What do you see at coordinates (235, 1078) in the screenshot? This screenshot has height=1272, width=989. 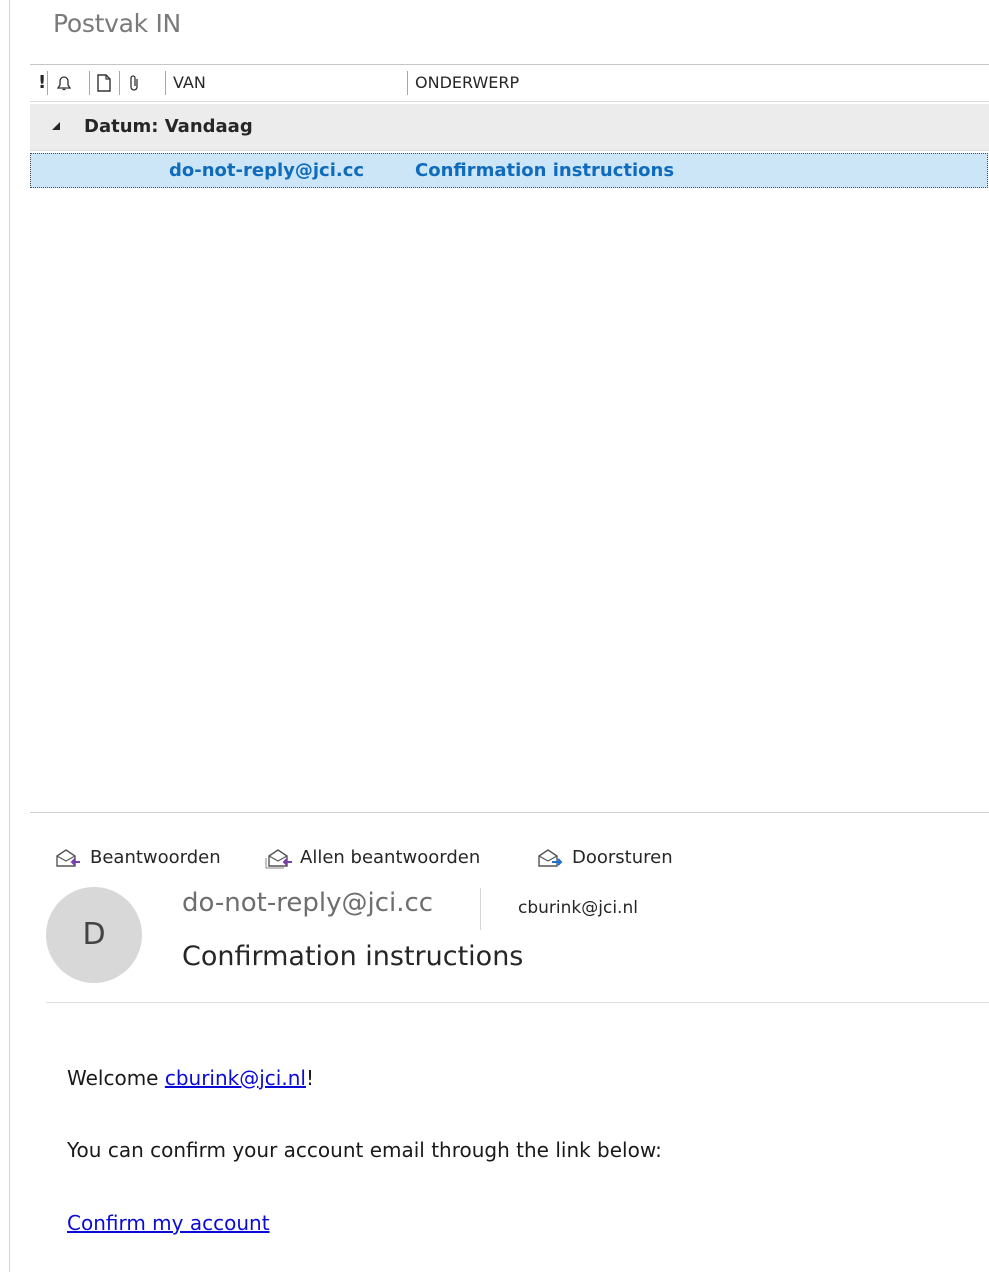 I see `welcome-email-link: cburink@jci.nl` at bounding box center [235, 1078].